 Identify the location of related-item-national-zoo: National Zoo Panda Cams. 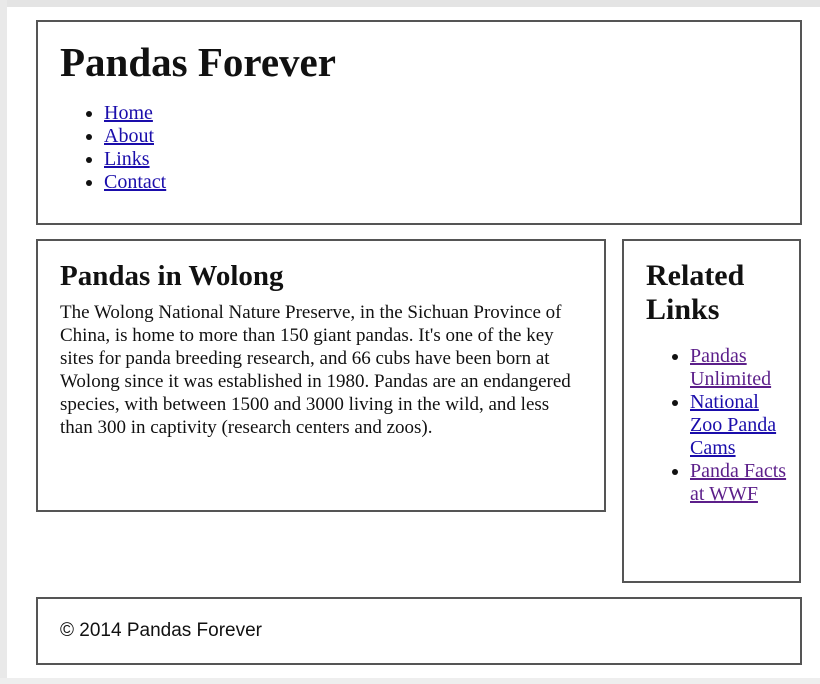
(740, 425).